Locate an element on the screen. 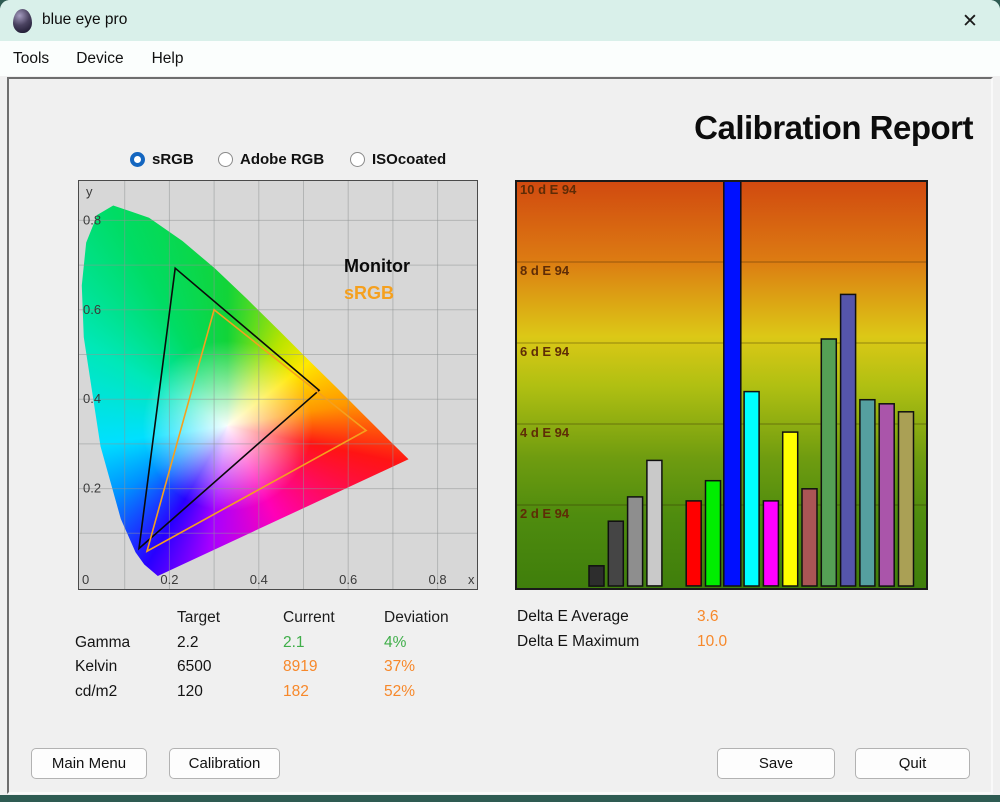 The width and height of the screenshot is (1000, 802). delta-e-average-value: 3.6 is located at coordinates (708, 616).